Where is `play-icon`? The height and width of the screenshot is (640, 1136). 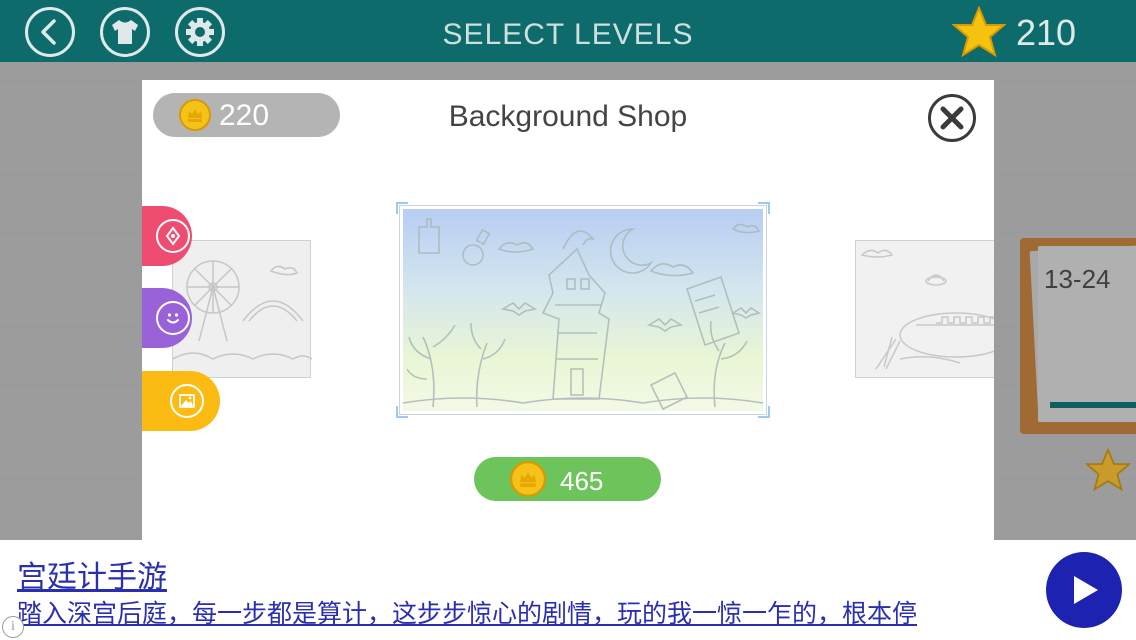
play-icon is located at coordinates (1086, 590).